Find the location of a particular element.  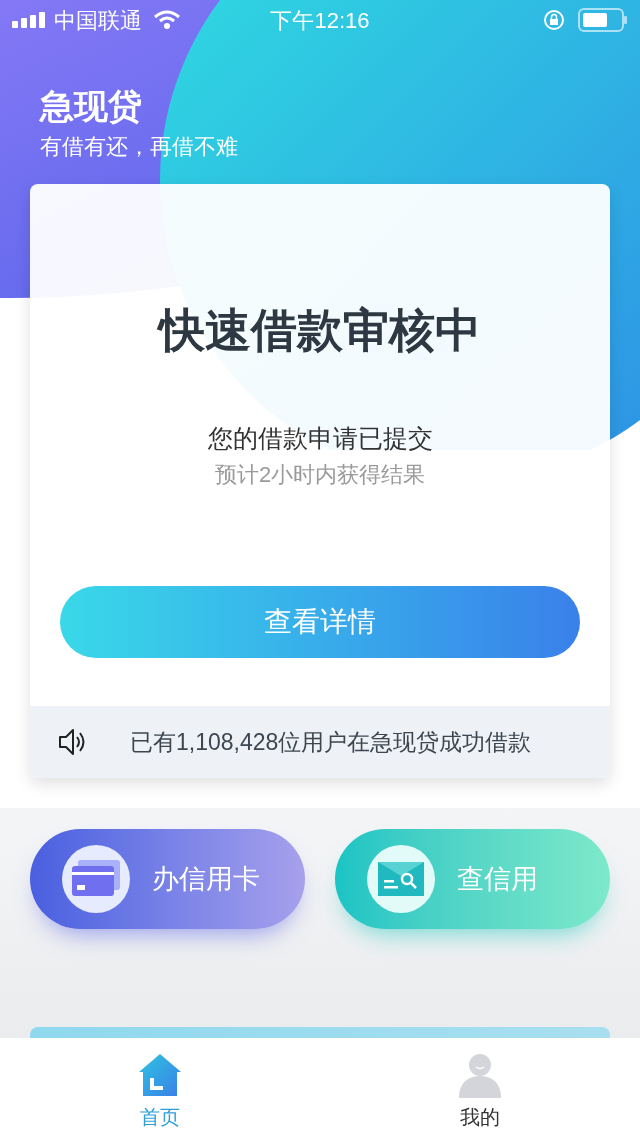

quick-action-button: 办信用卡 is located at coordinates (167, 879).